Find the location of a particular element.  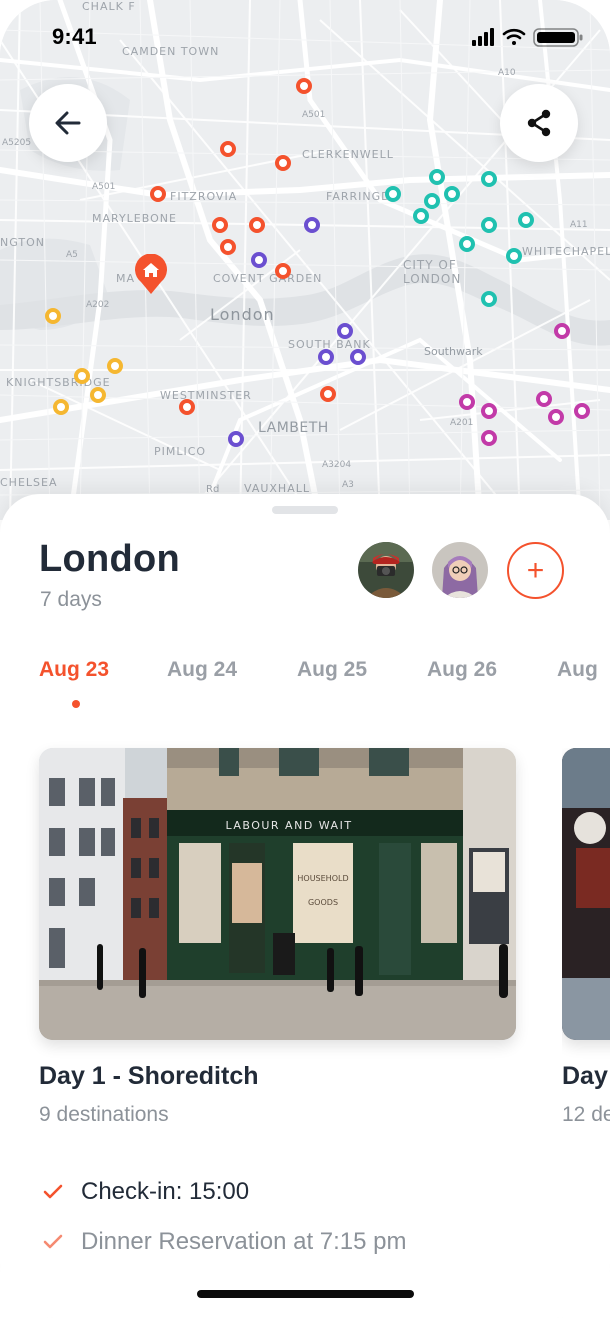

map-label-mayfair: MA is located at coordinates (126, 278).